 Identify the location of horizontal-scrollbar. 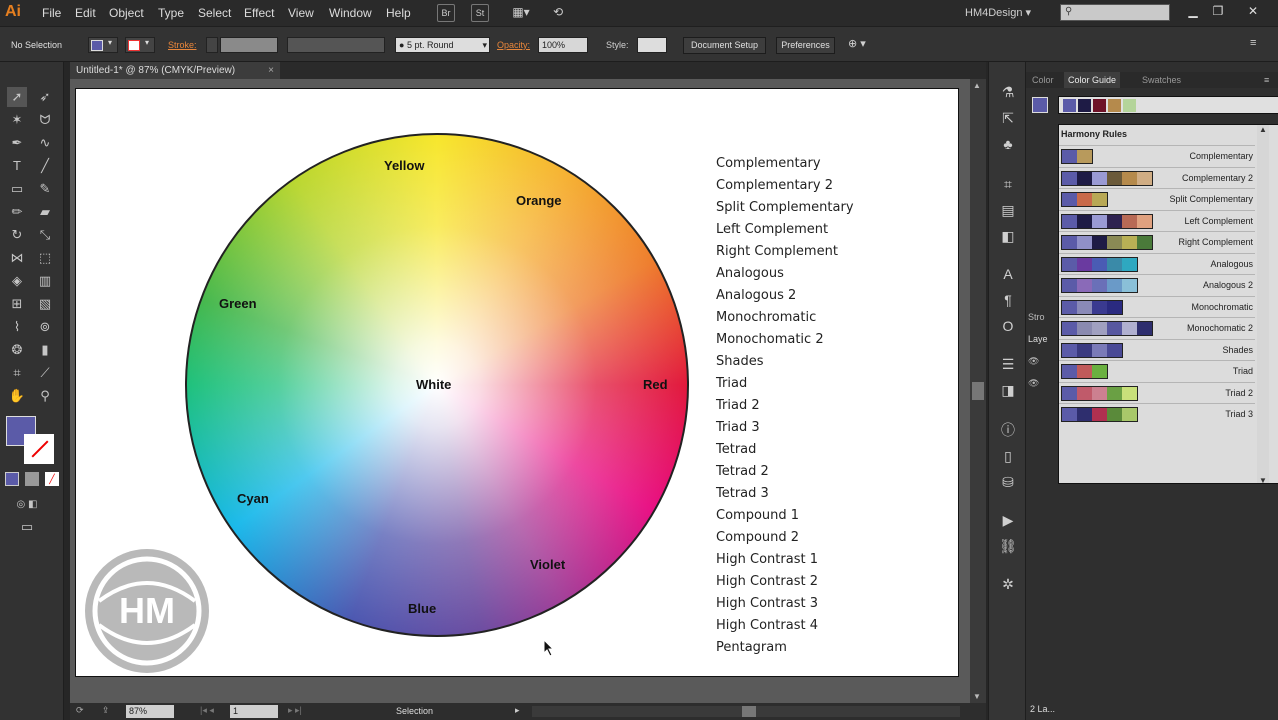
(746, 711).